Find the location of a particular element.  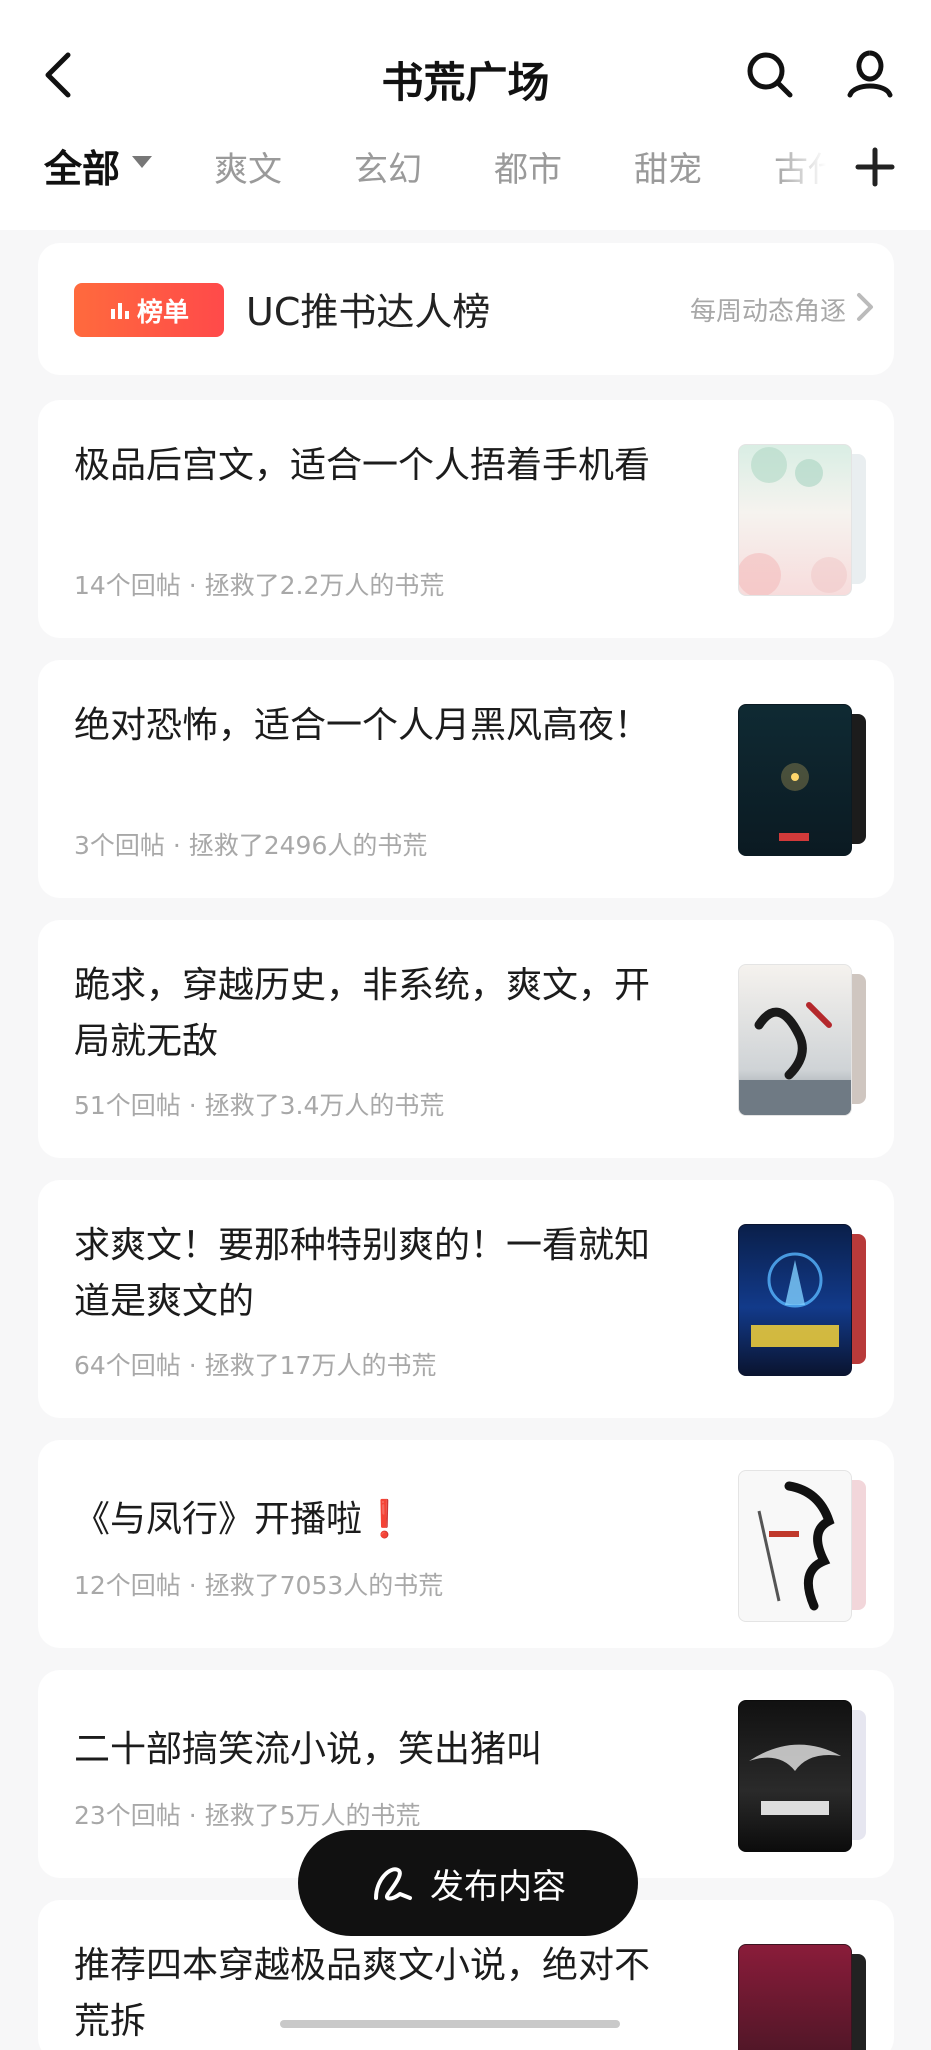

ranking-badge: 榜单 is located at coordinates (149, 310).